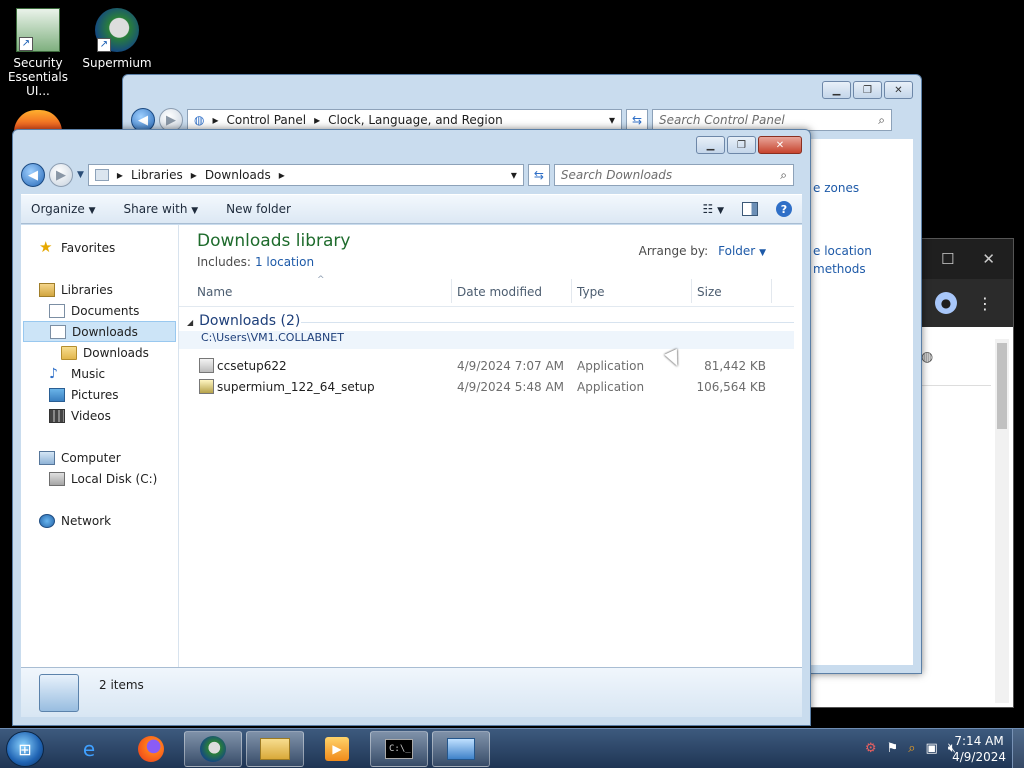 This screenshot has height=768, width=1024. What do you see at coordinates (337, 749) in the screenshot?
I see `taskbar-media-player: ▶` at bounding box center [337, 749].